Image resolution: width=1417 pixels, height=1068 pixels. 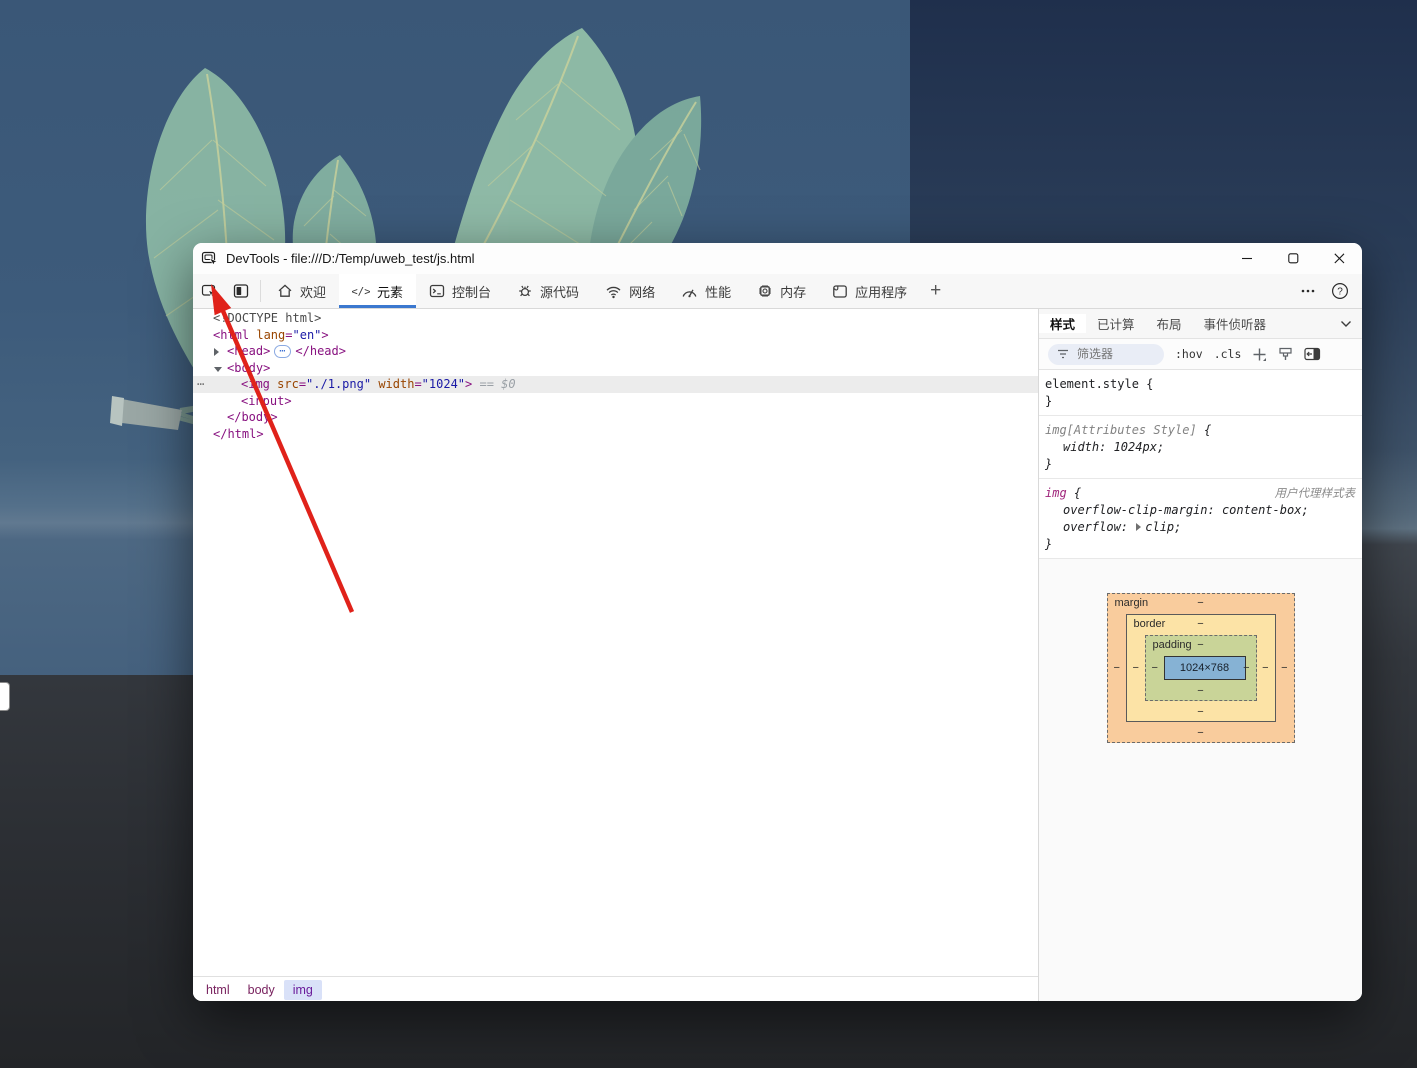 What do you see at coordinates (1189, 354) in the screenshot?
I see `toggle-hover-state-button: :hov` at bounding box center [1189, 354].